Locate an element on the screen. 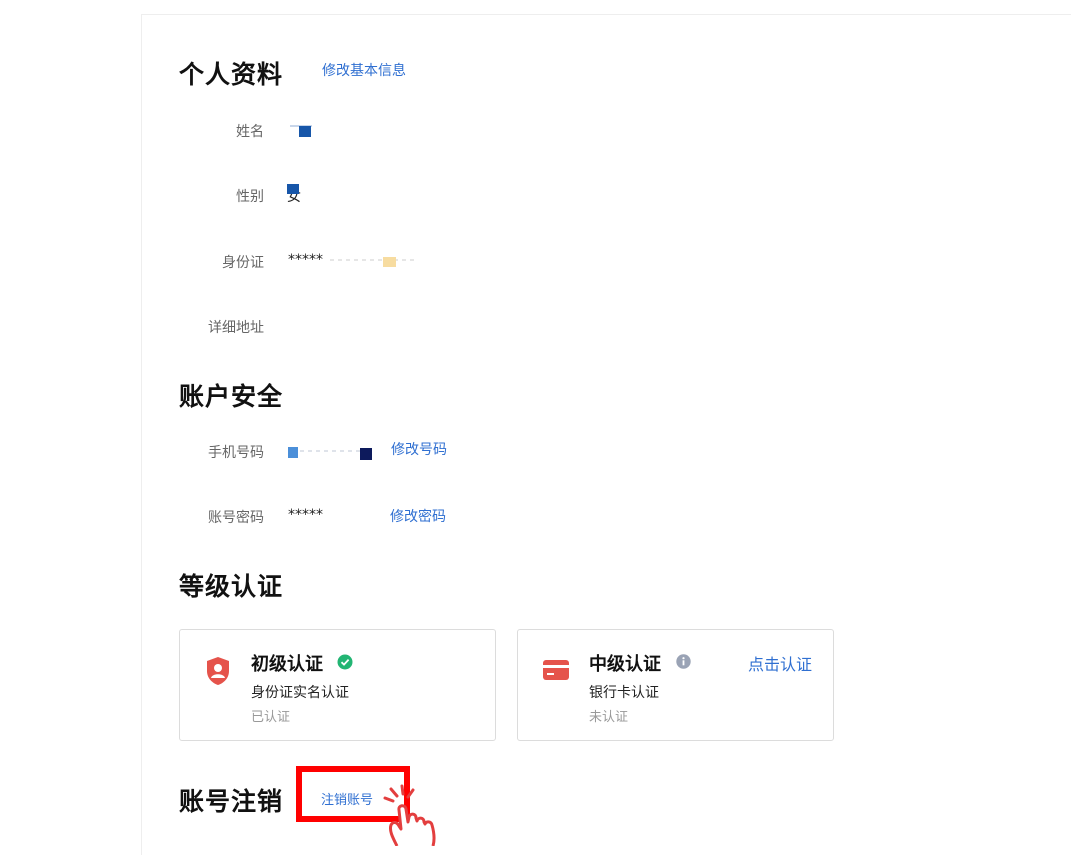 The width and height of the screenshot is (1071, 855). intermediate-verification-title: 中级认证 is located at coordinates (625, 664).